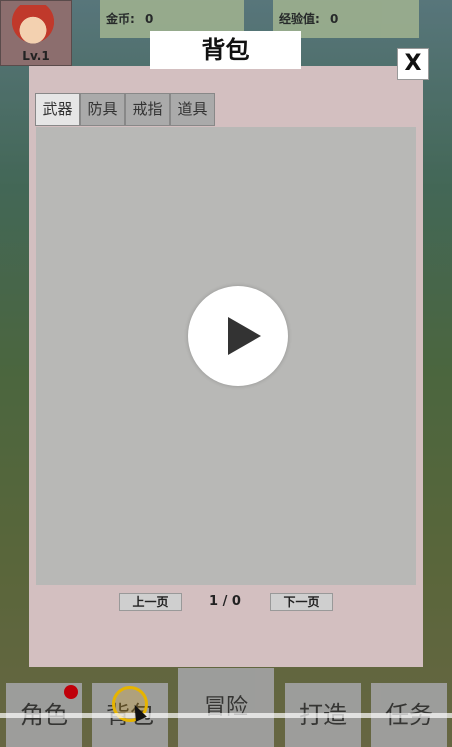  What do you see at coordinates (102, 109) in the screenshot?
I see `tab-armor: 防具` at bounding box center [102, 109].